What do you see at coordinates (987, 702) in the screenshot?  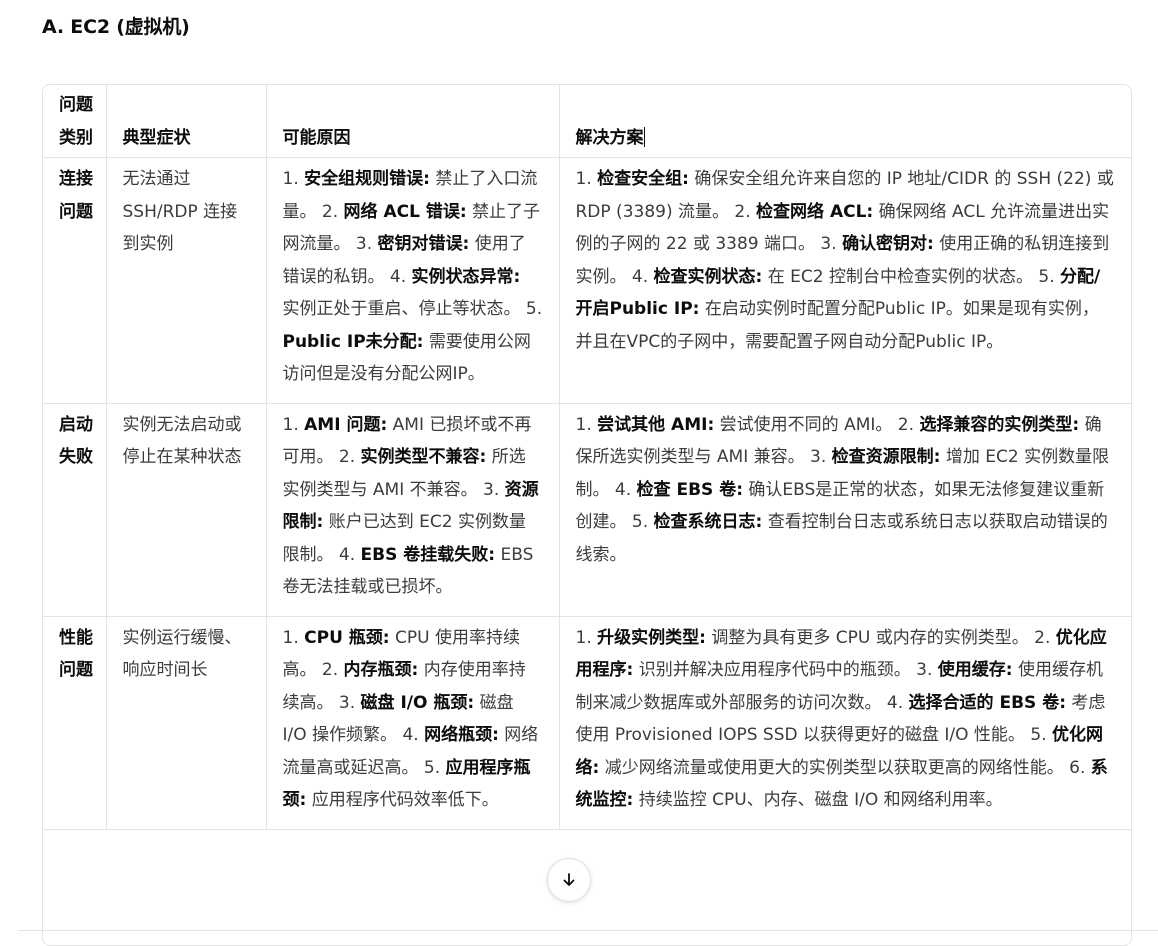 I see `item-title: 选择合适的 EBS 卷:` at bounding box center [987, 702].